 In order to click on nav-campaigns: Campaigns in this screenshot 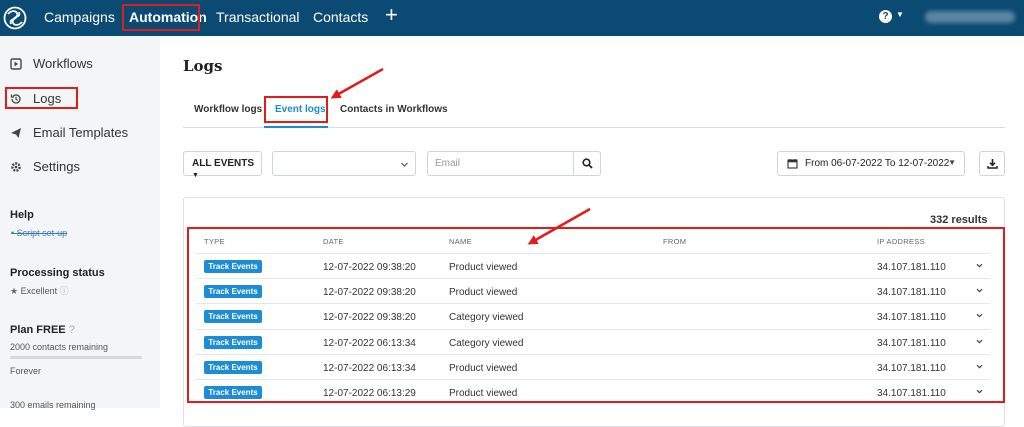, I will do `click(79, 17)`.